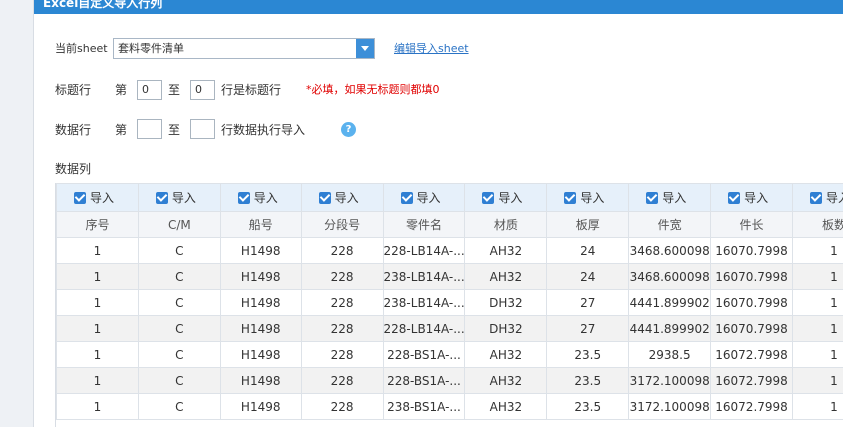 The width and height of the screenshot is (843, 427). Describe the element at coordinates (260, 224) in the screenshot. I see `column-header: 船号` at that location.